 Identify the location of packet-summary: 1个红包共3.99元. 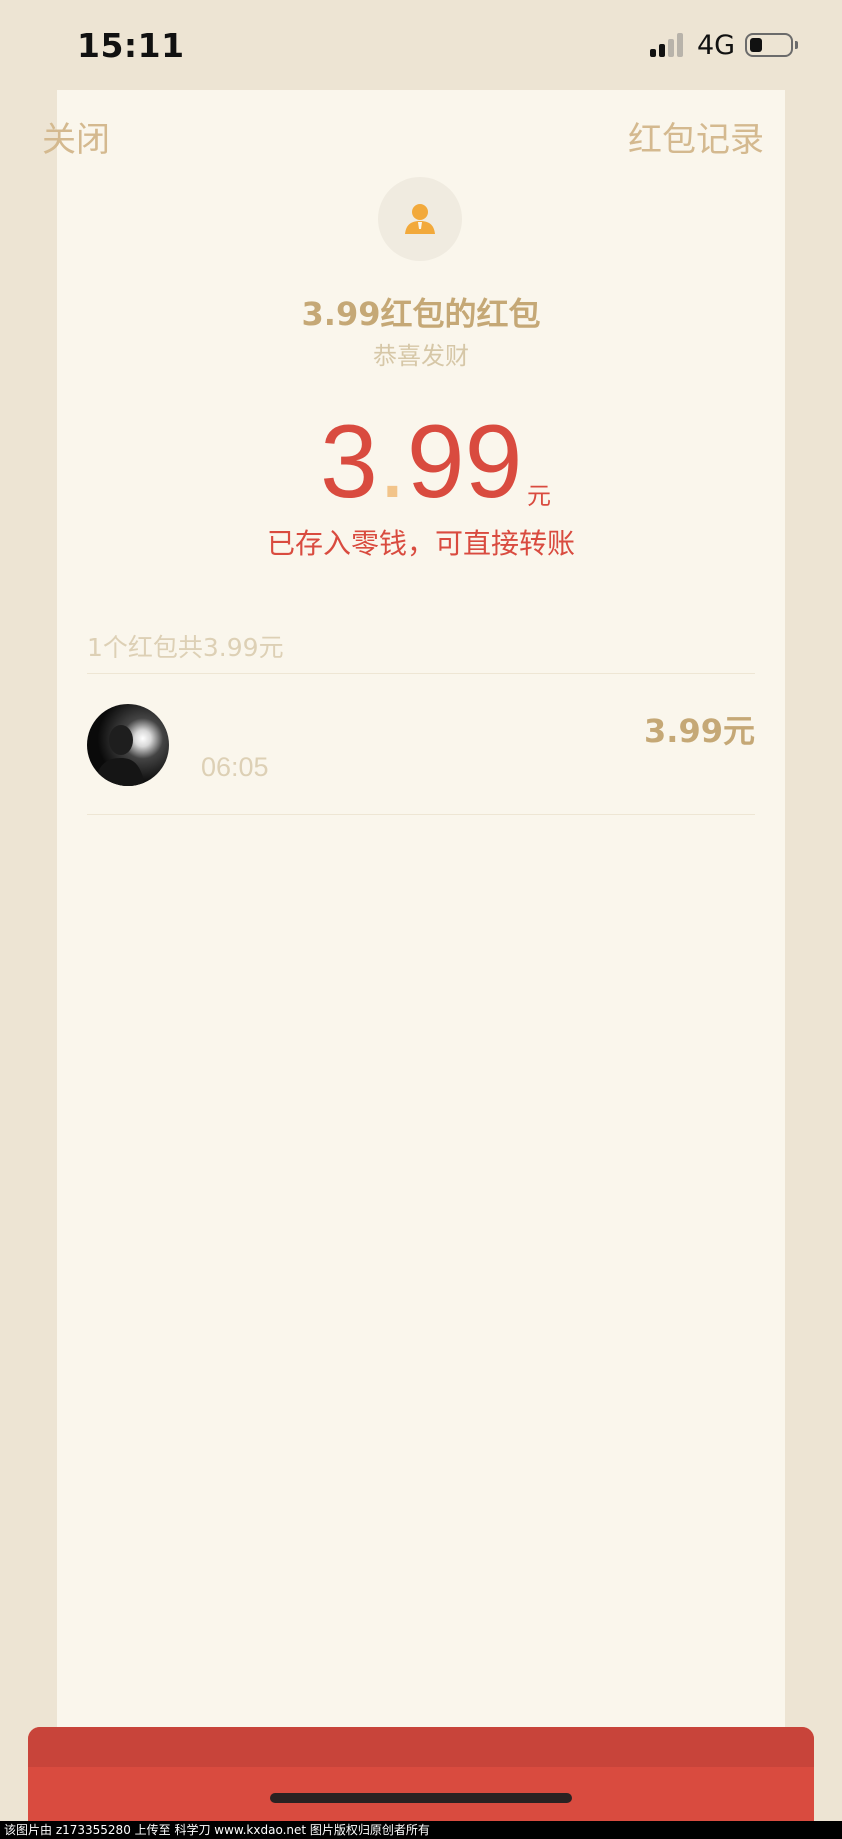
(185, 647).